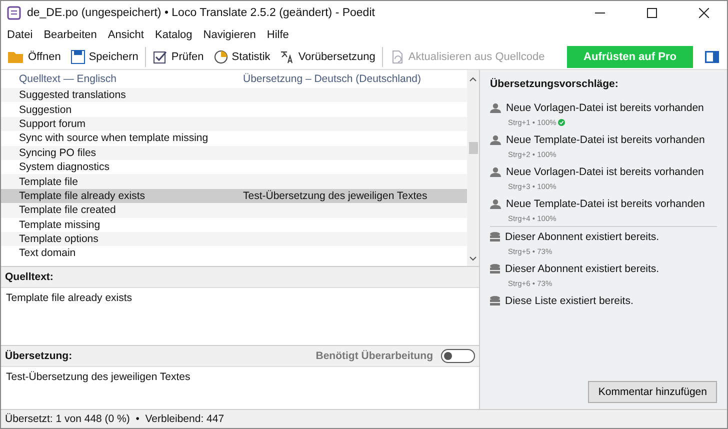  Describe the element at coordinates (458, 356) in the screenshot. I see `needs-review-toggle` at that location.